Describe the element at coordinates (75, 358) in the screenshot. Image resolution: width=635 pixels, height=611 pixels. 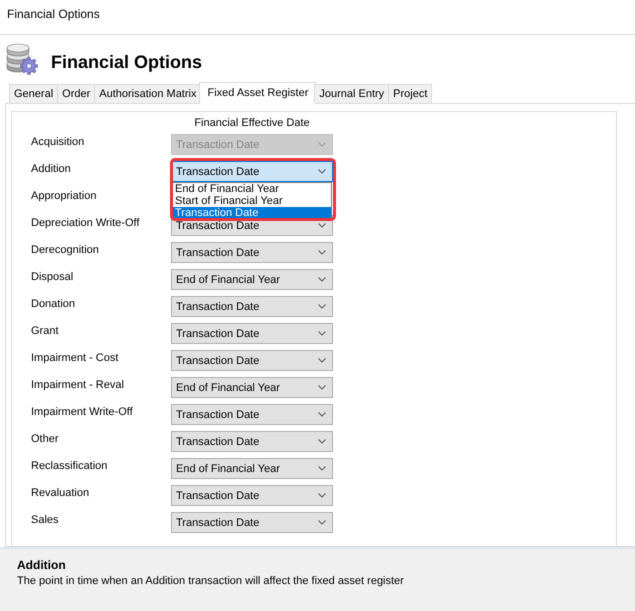
I see `field-label: Impairment - Cost` at that location.